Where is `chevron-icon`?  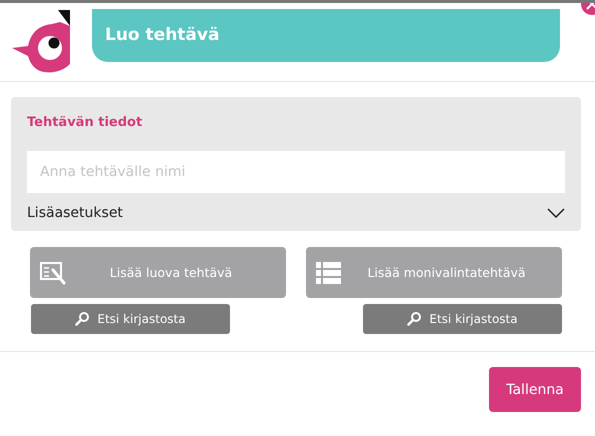
chevron-icon is located at coordinates (556, 213).